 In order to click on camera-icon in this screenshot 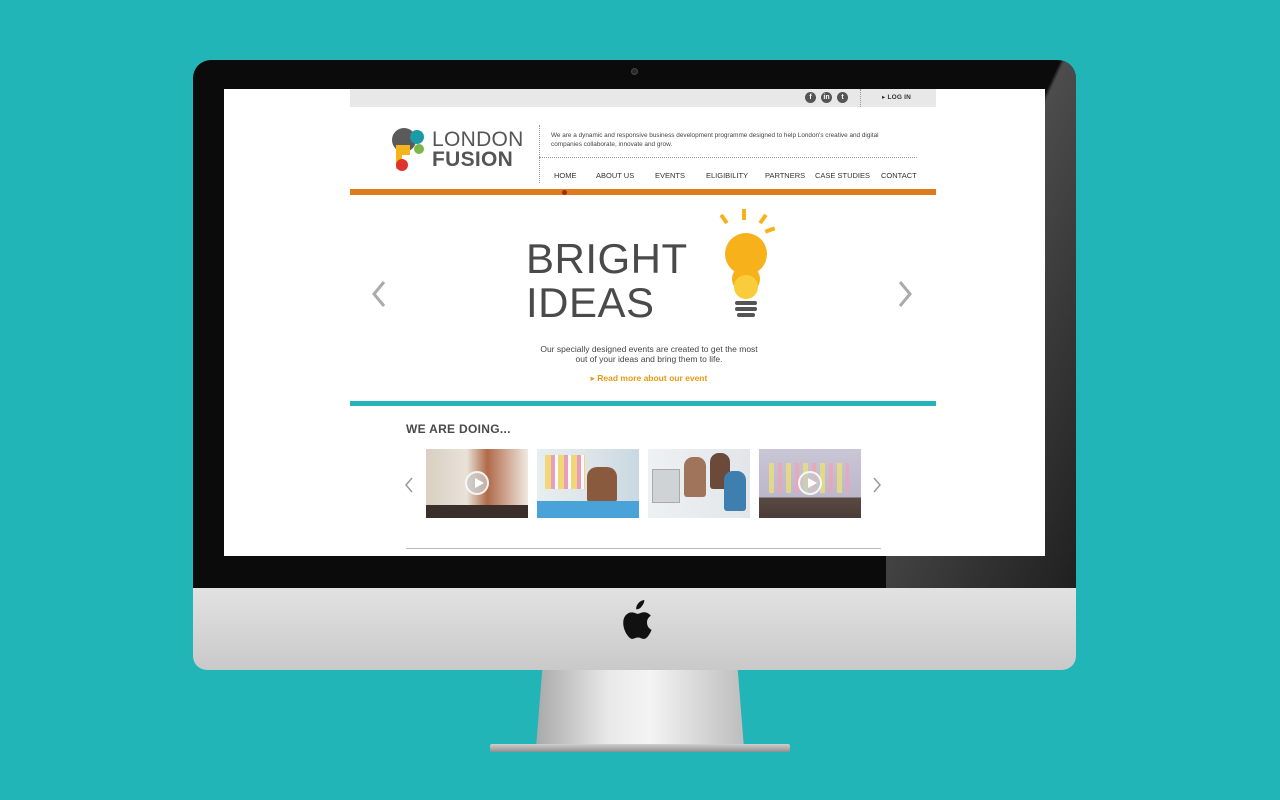, I will do `click(634, 71)`.